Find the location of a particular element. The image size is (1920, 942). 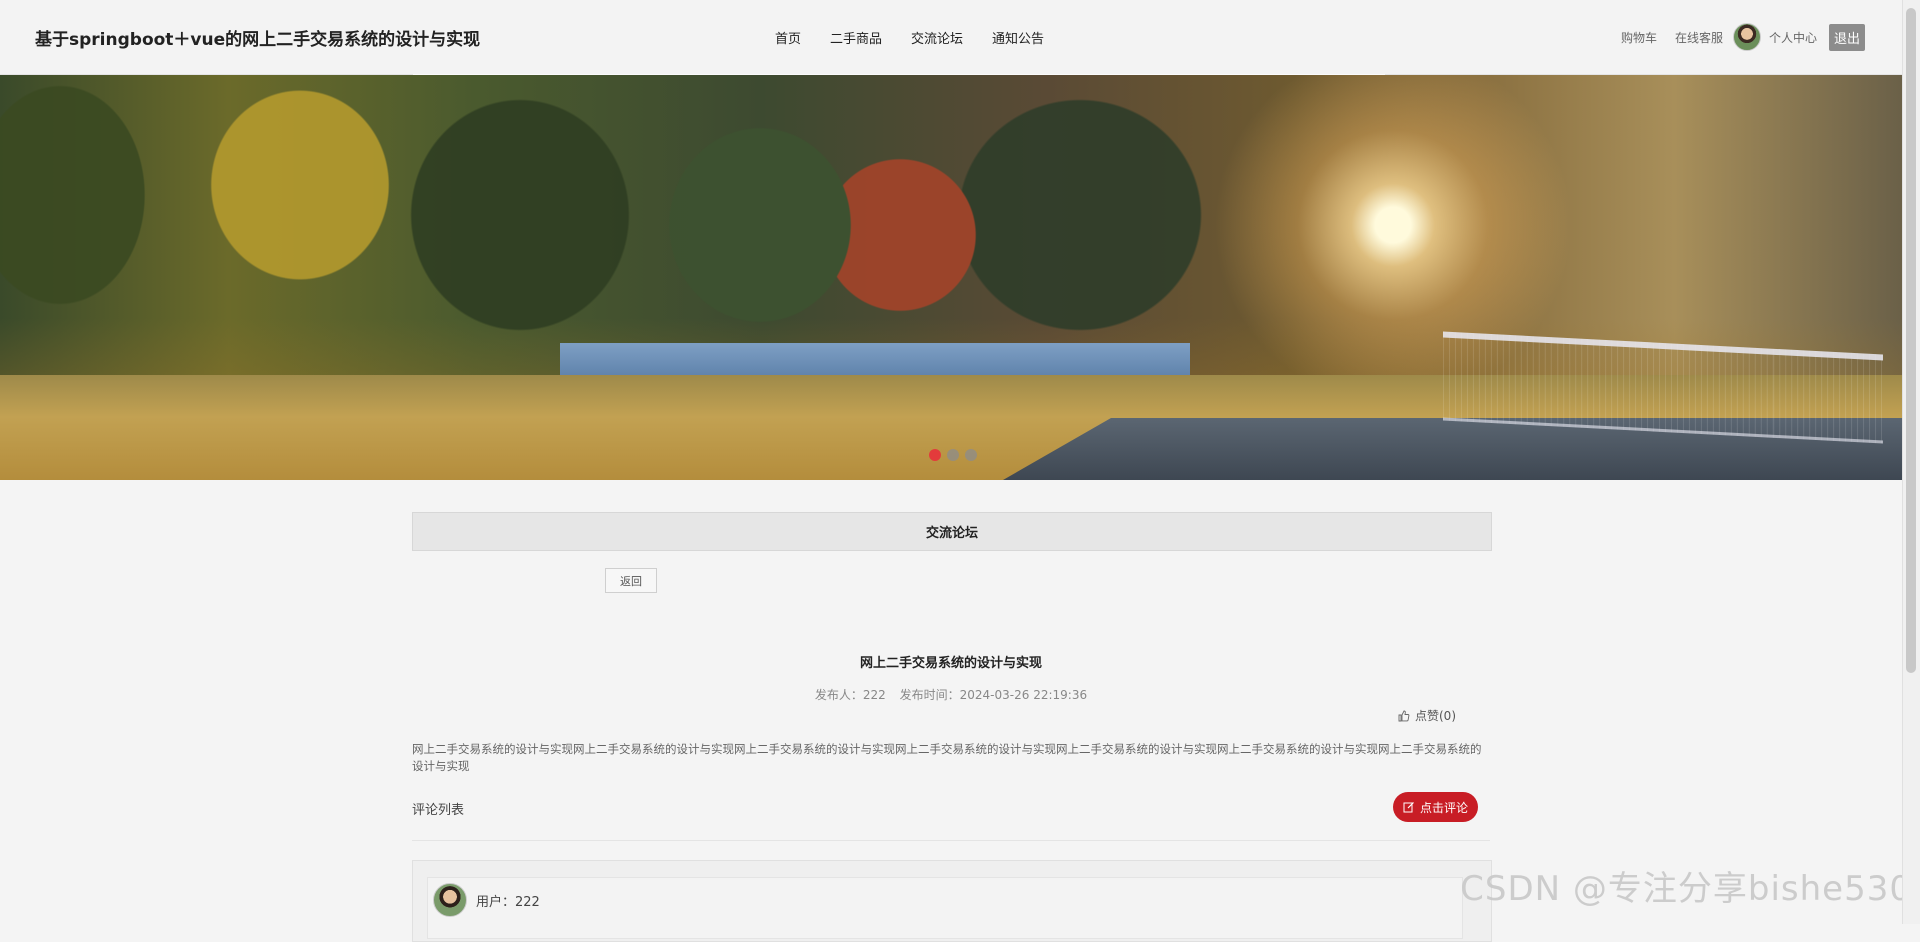

section-title-bar: 交流论坛 is located at coordinates (952, 531).